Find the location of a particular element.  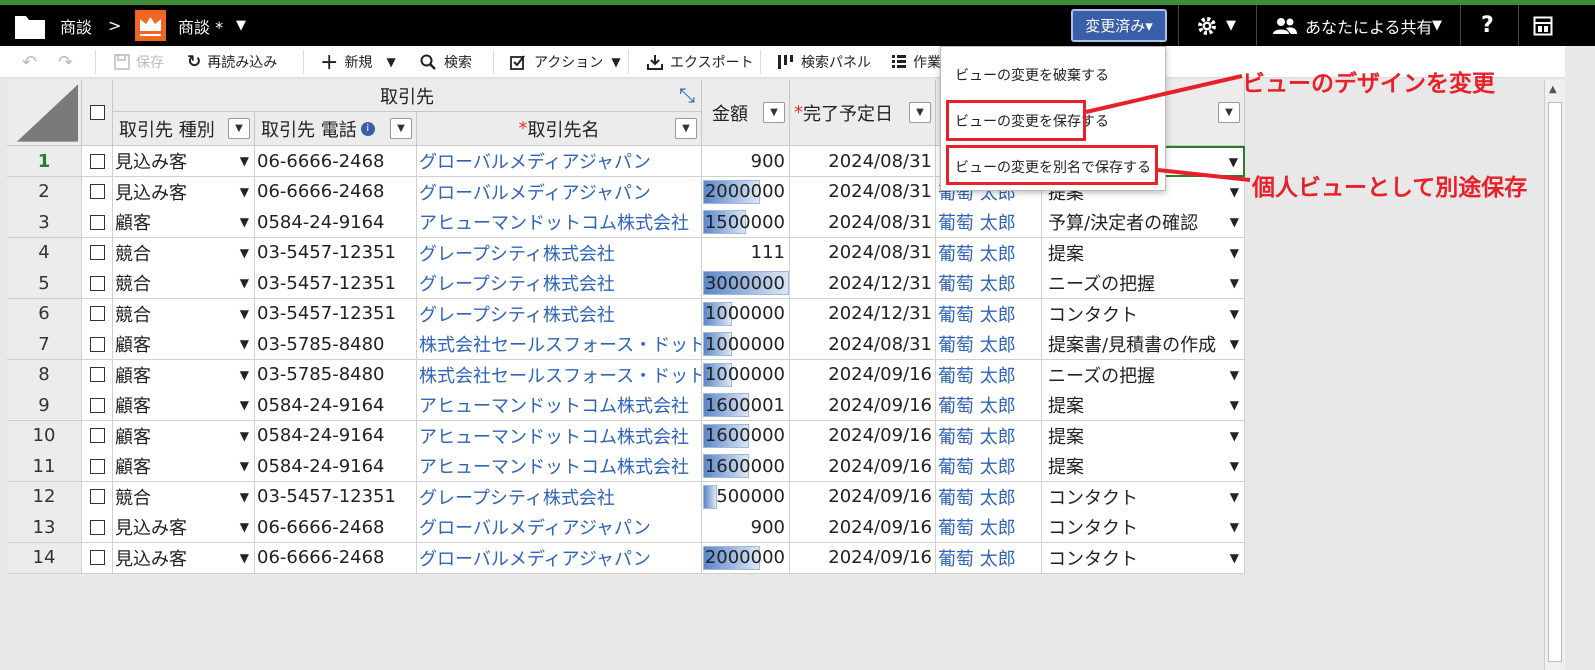

scrollbar-thumb is located at coordinates (1555, 382).